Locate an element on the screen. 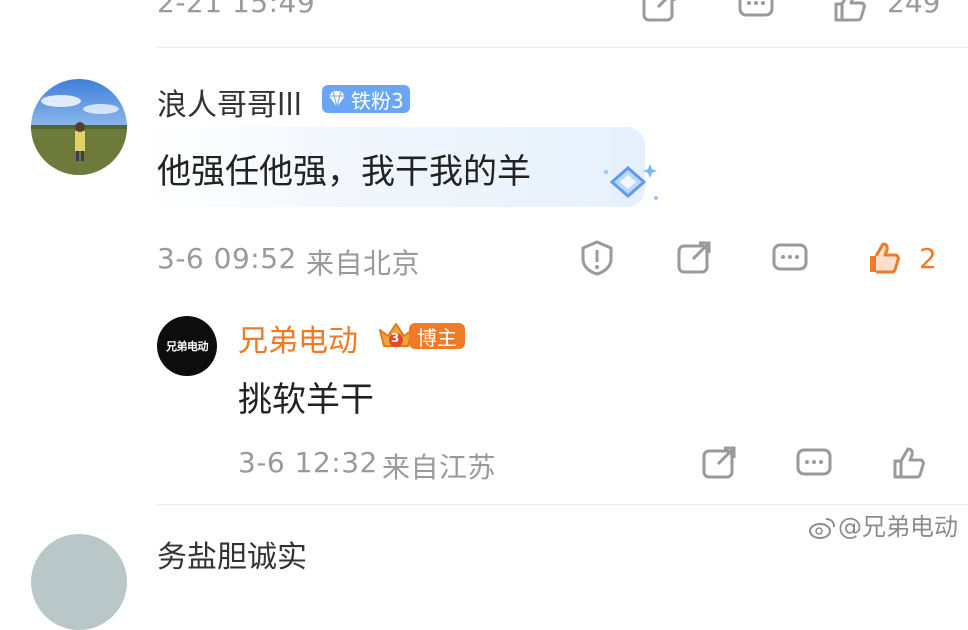 The height and width of the screenshot is (630, 968). comment-location: 来自北京 is located at coordinates (363, 263).